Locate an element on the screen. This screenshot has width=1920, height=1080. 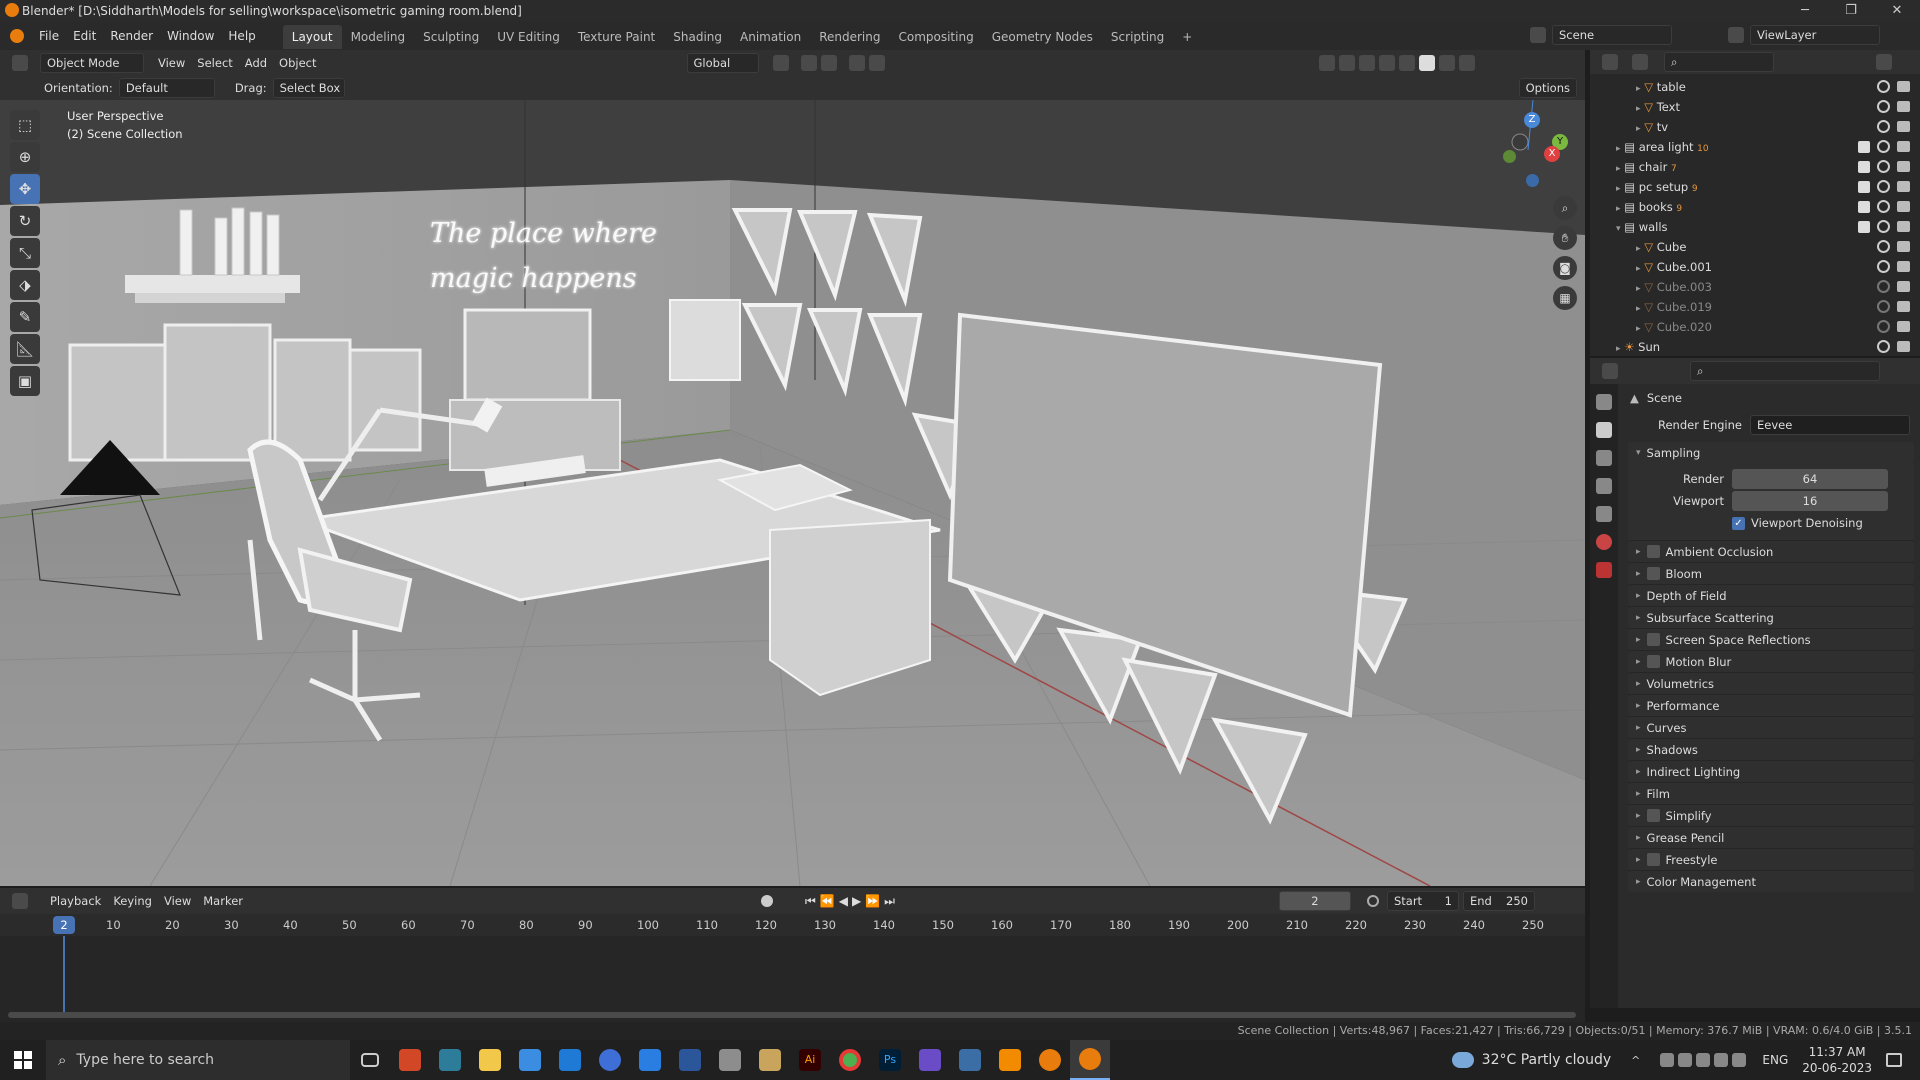
minimize-button: ─ is located at coordinates (1805, 11).